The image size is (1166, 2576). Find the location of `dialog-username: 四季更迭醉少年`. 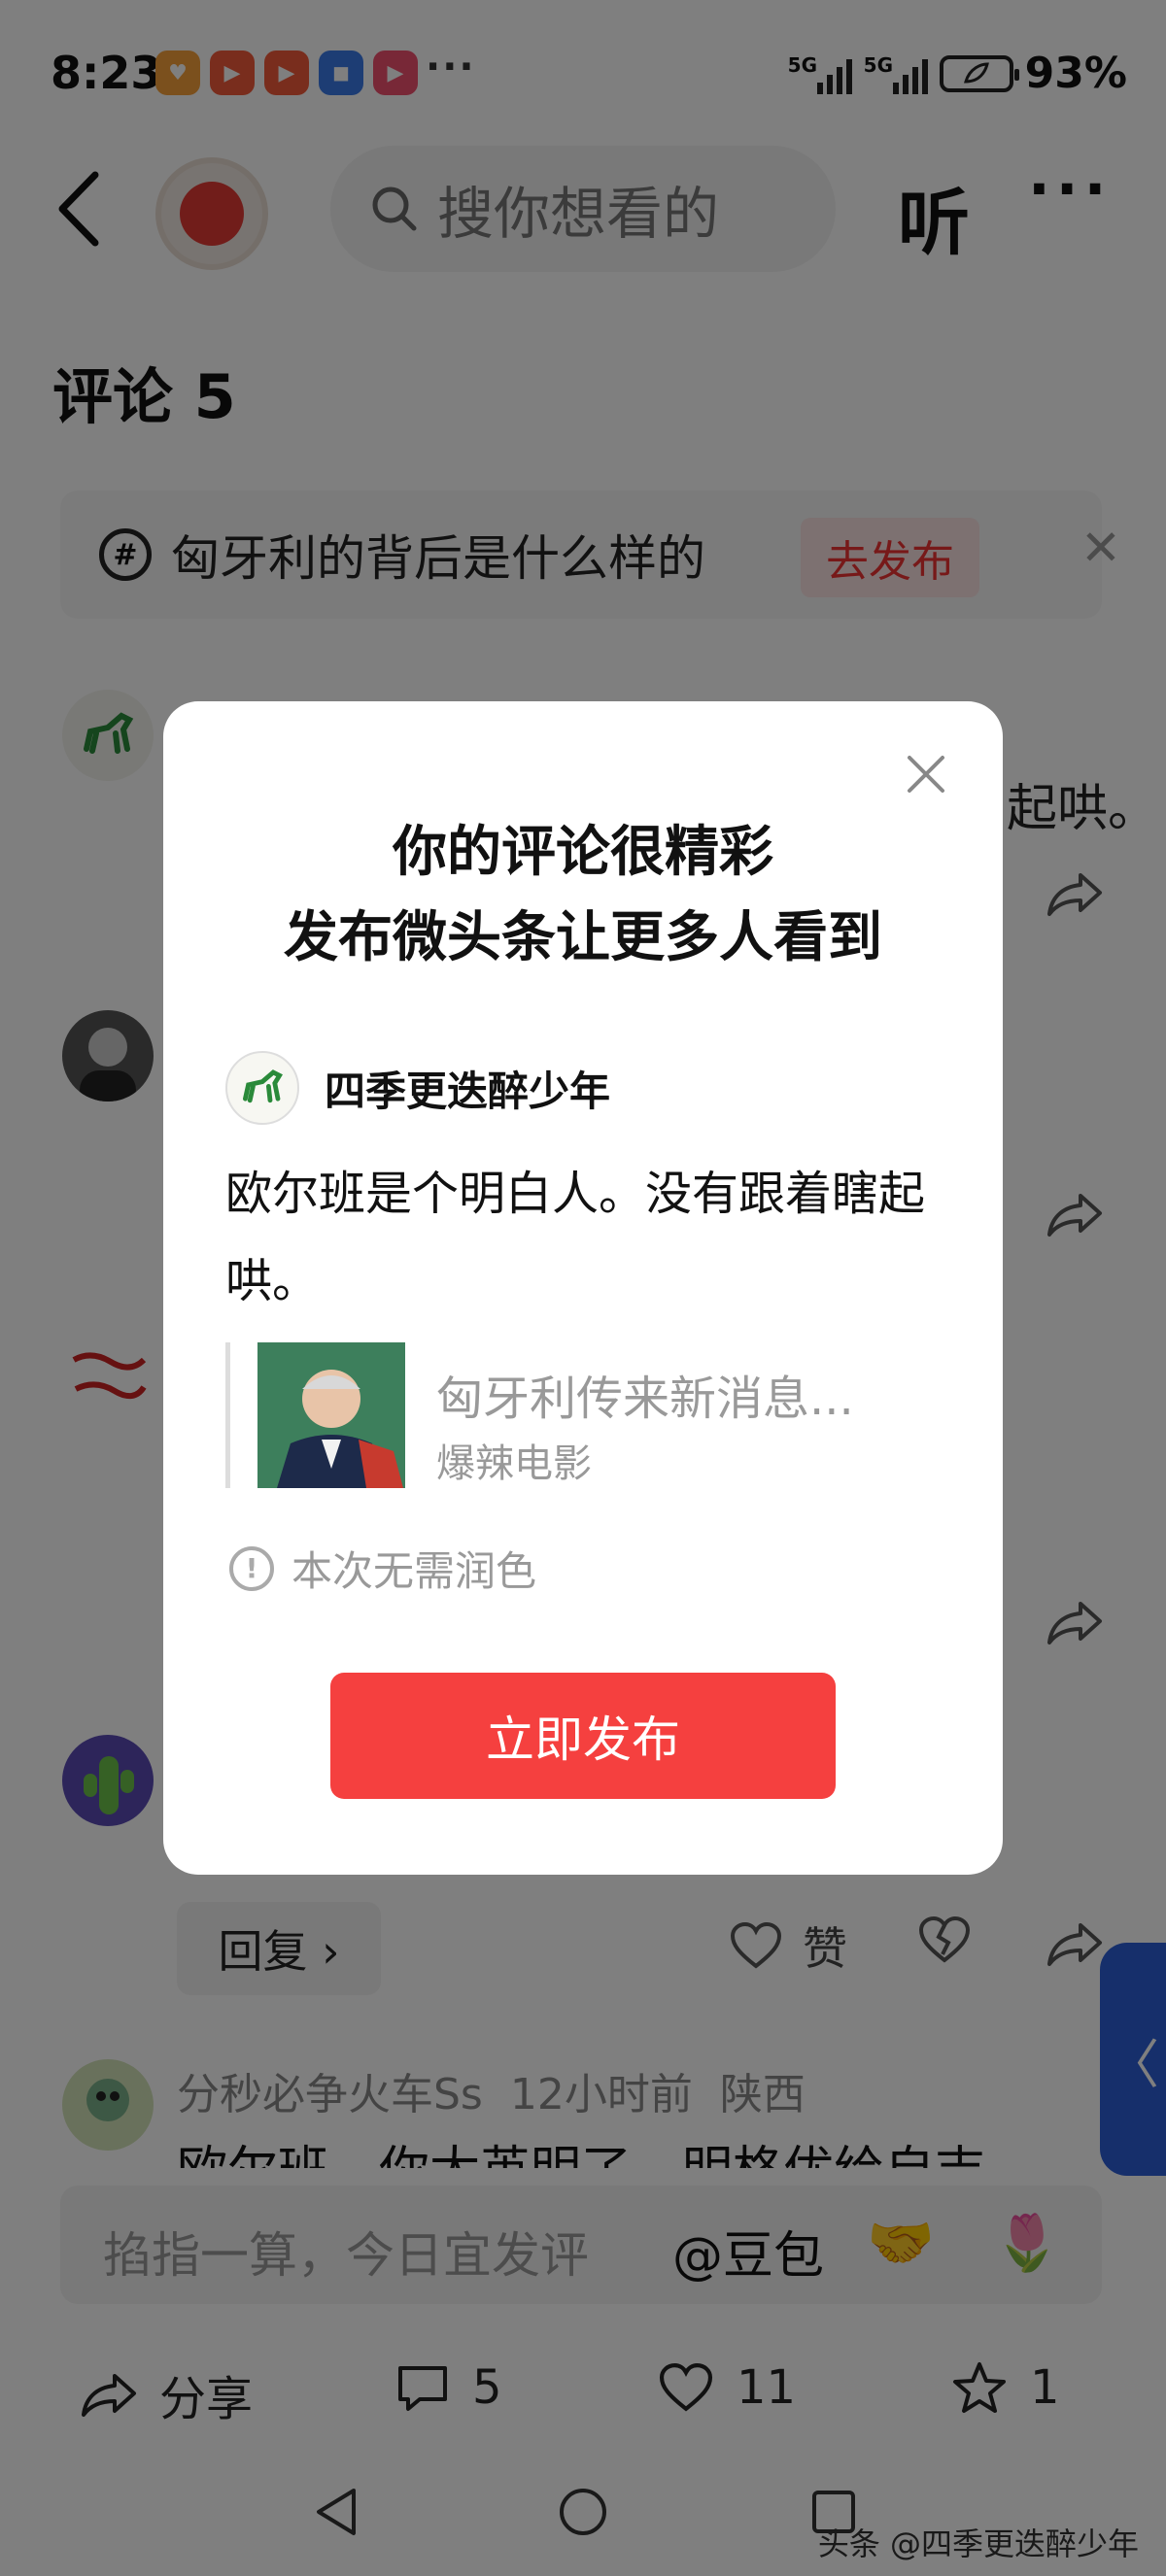

dialog-username: 四季更迭醉少年 is located at coordinates (468, 1091).